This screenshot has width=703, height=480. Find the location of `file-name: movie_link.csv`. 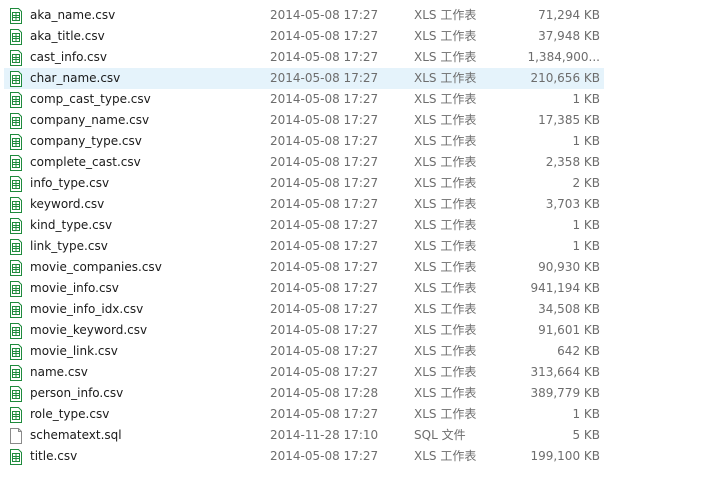

file-name: movie_link.csv is located at coordinates (74, 351).